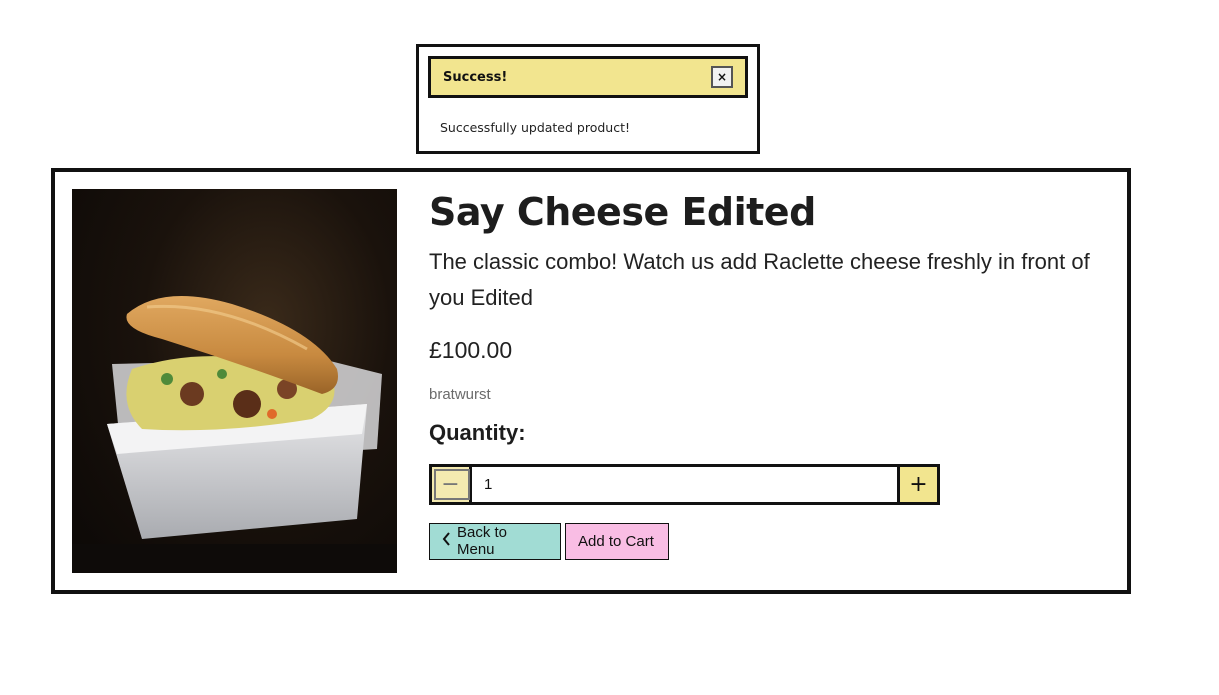 The height and width of the screenshot is (695, 1219). Describe the element at coordinates (452, 484) in the screenshot. I see `decrement-button: −` at that location.